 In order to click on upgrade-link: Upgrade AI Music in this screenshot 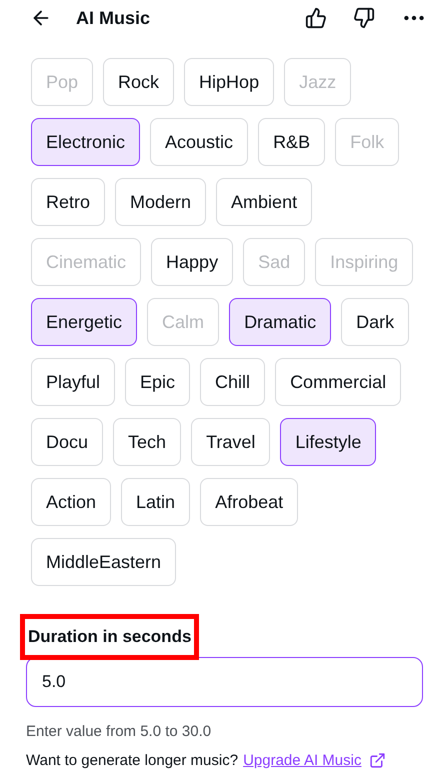, I will do `click(302, 759)`.